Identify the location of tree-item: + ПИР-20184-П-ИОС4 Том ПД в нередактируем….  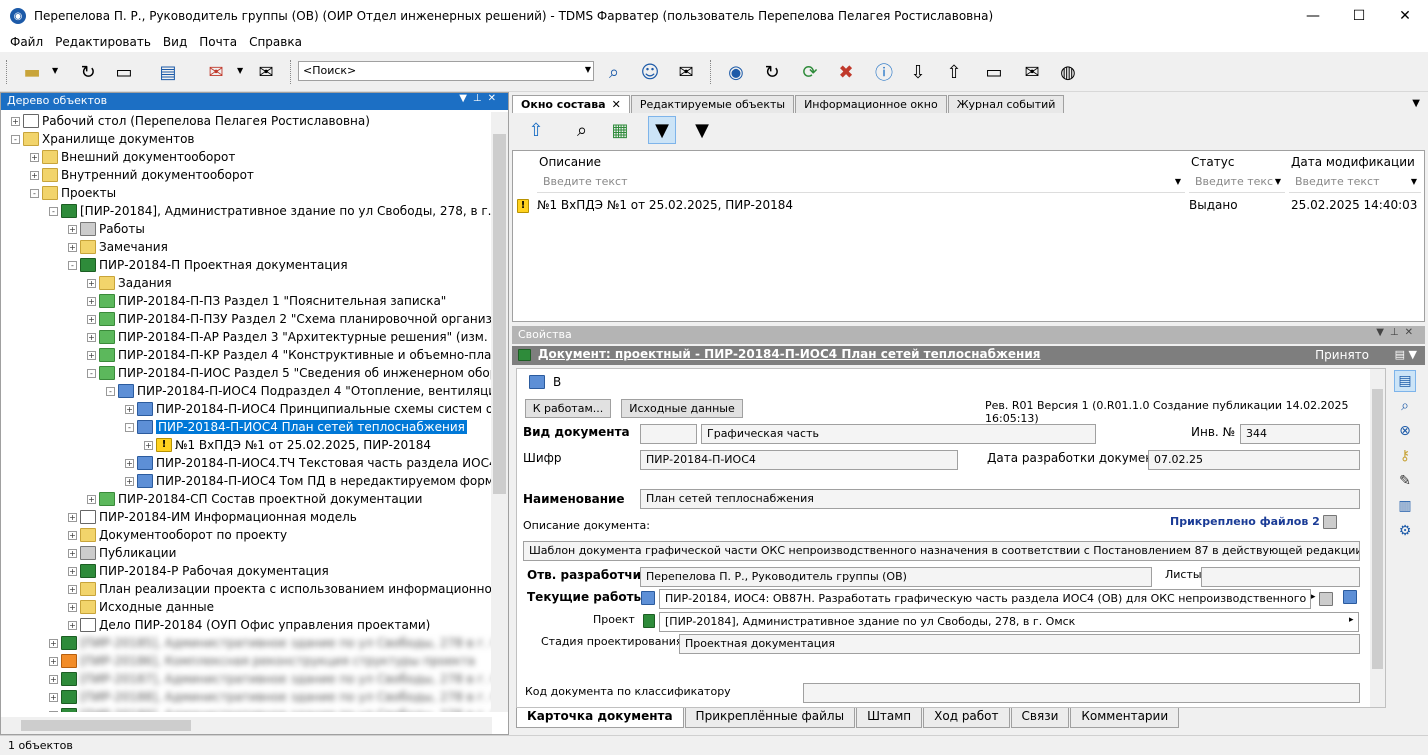
(308, 481).